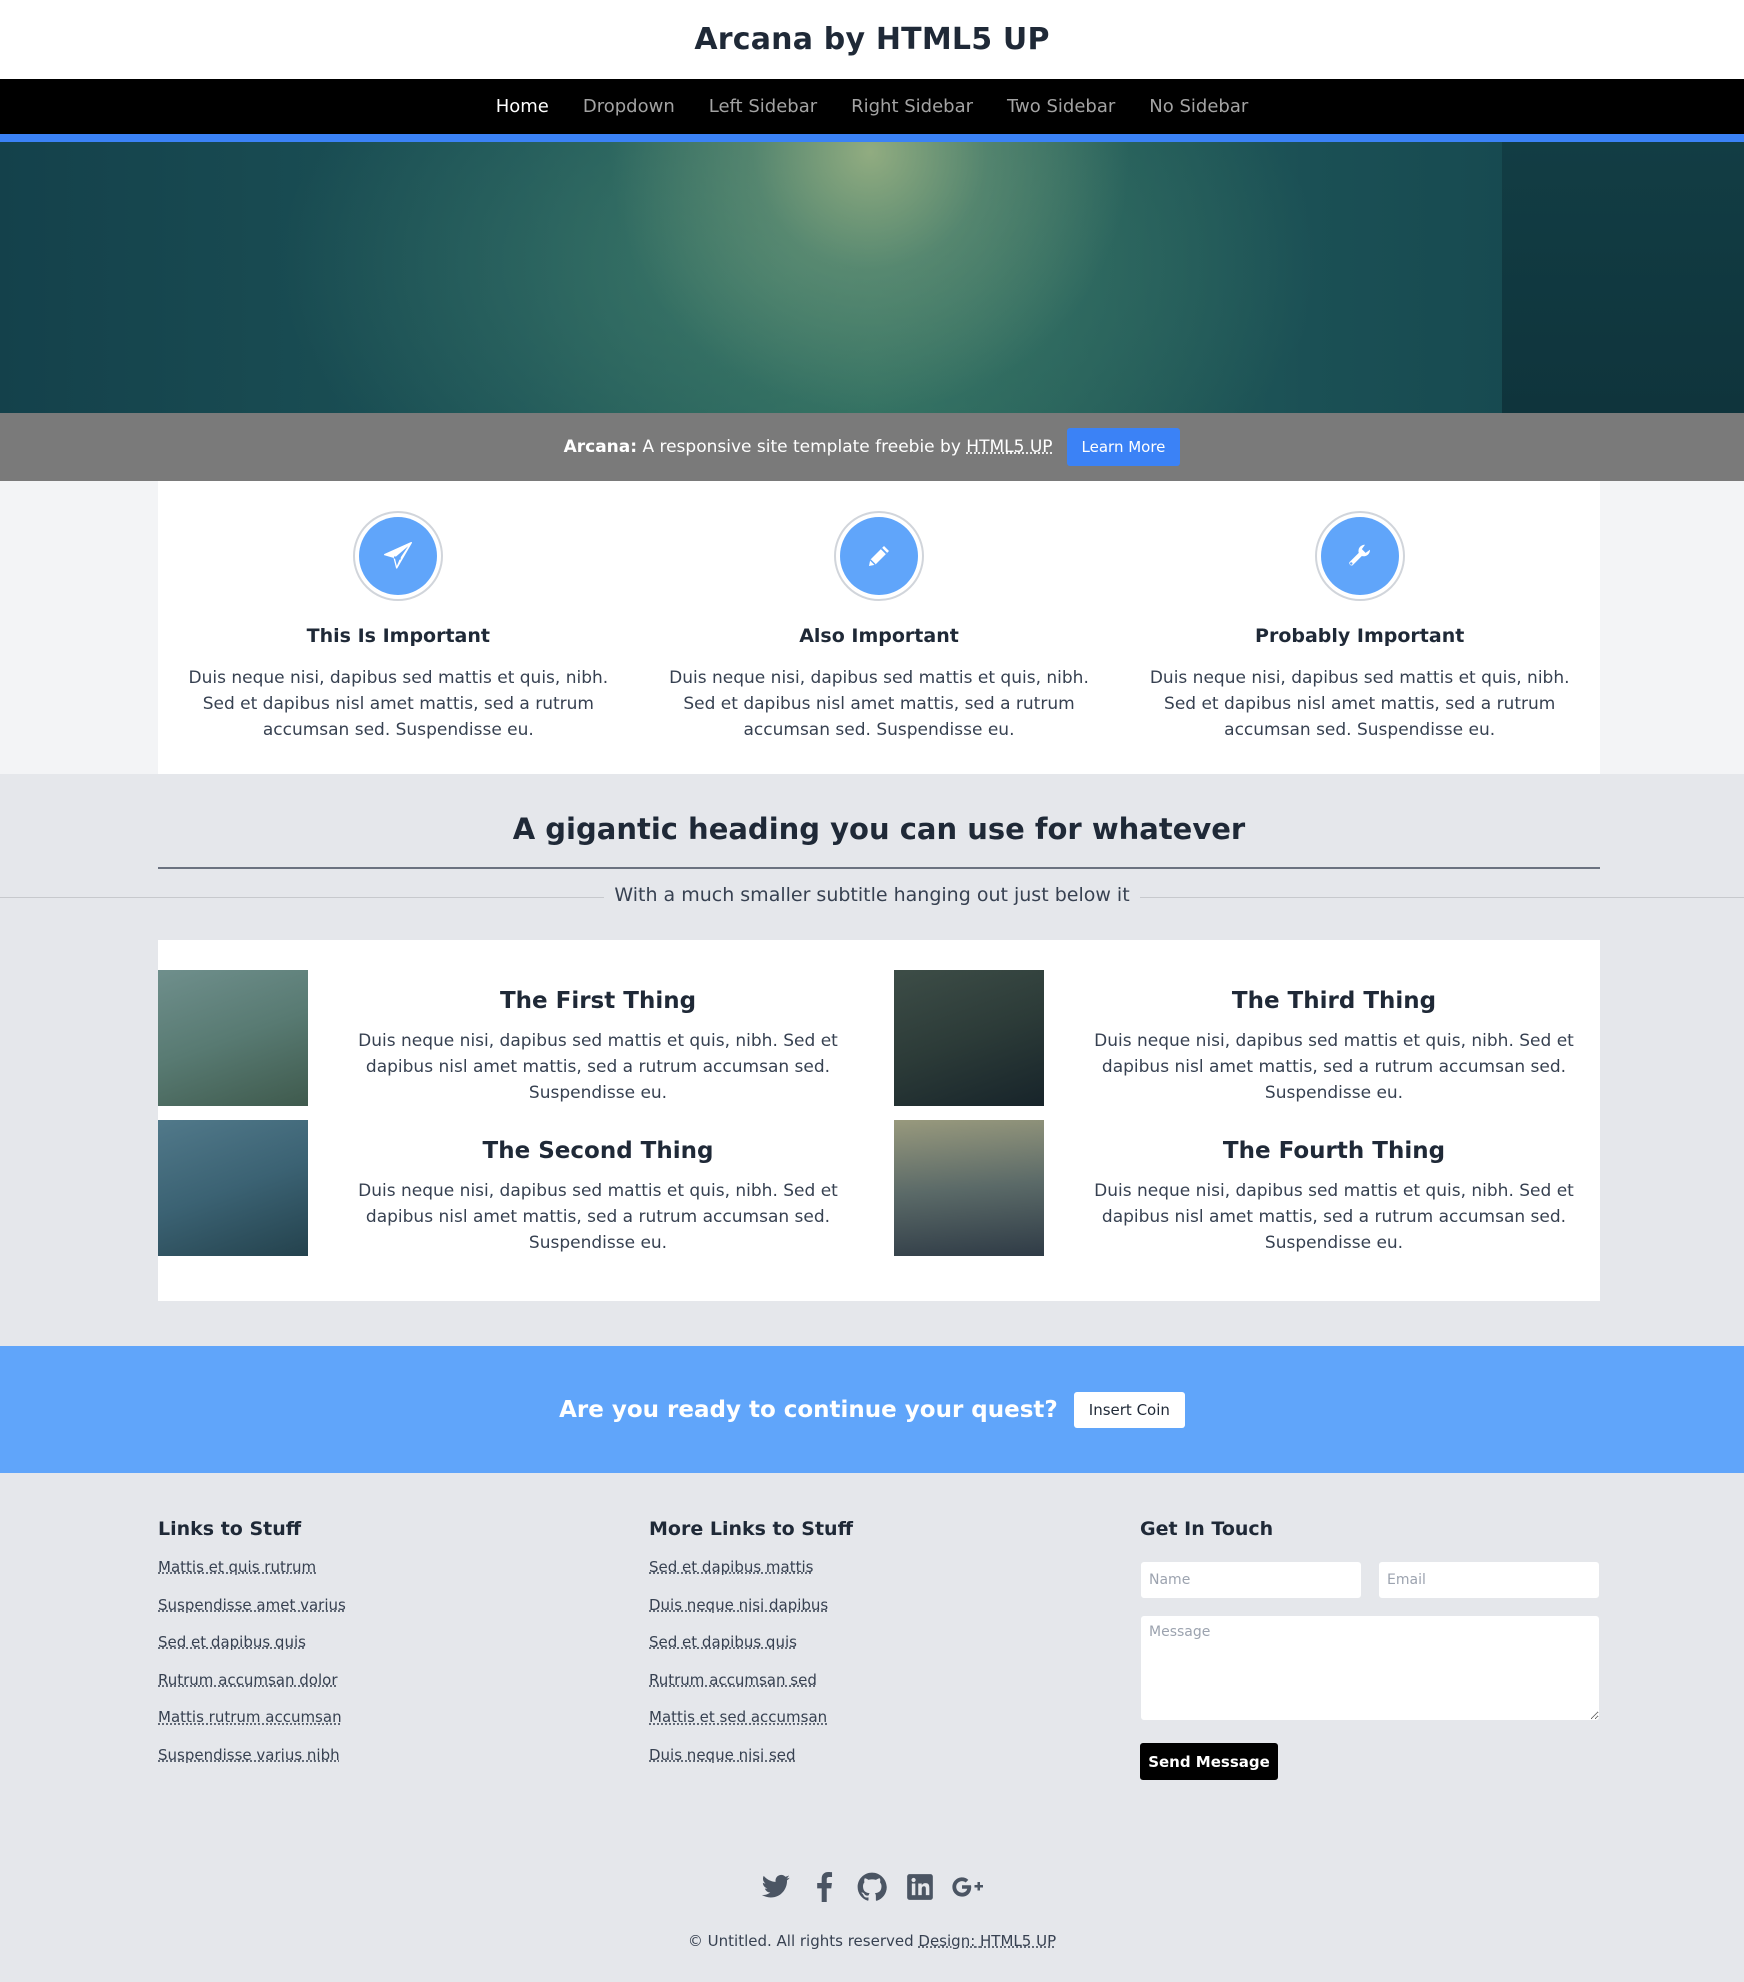 The height and width of the screenshot is (1982, 1744). What do you see at coordinates (1370, 1668) in the screenshot?
I see `message-field` at bounding box center [1370, 1668].